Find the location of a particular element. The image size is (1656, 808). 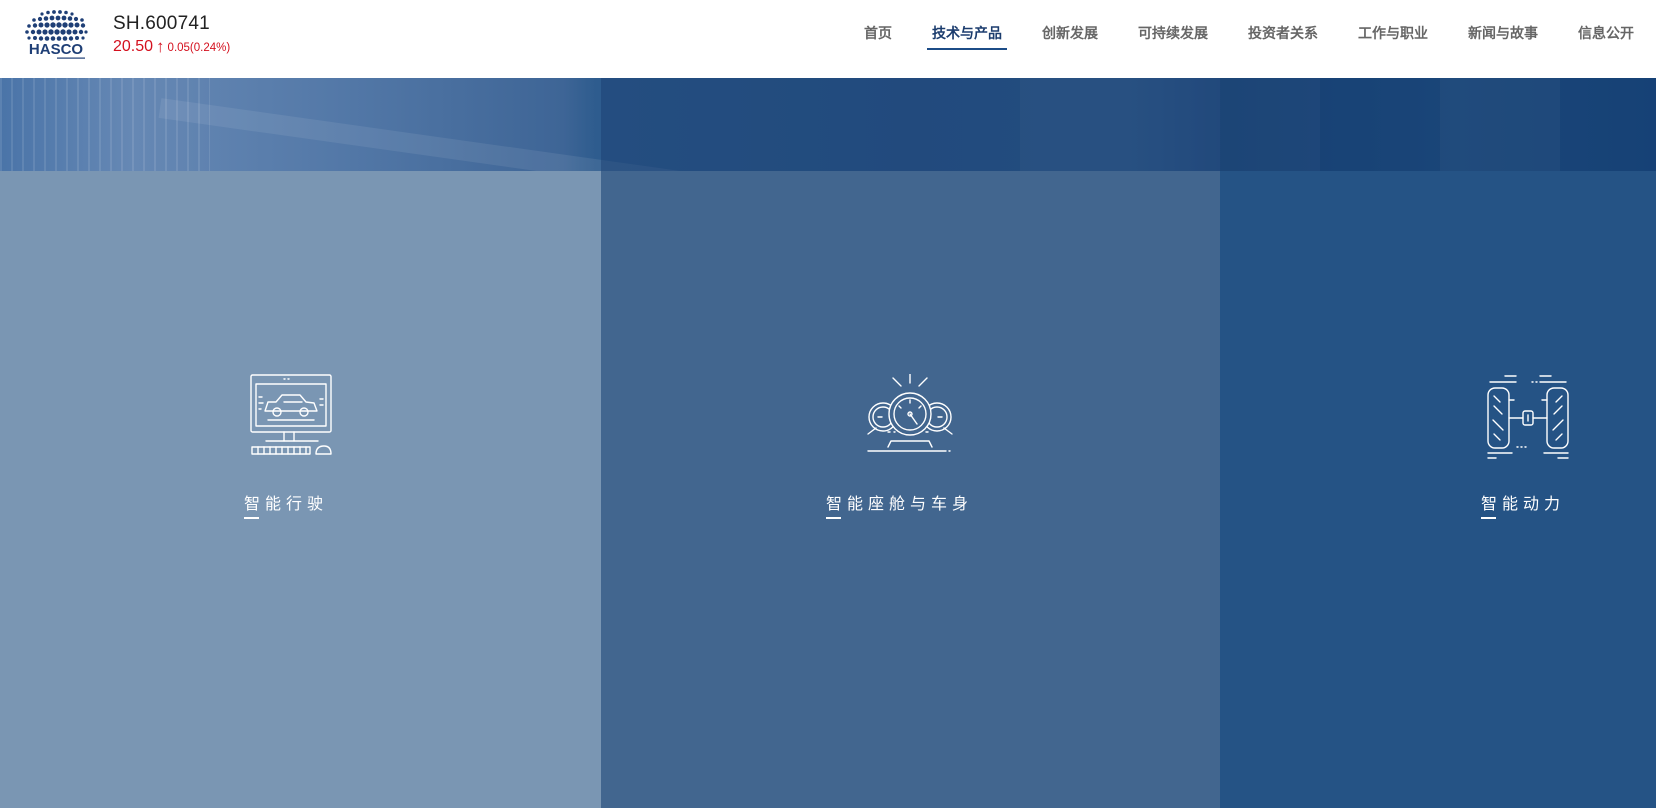

nav-item-careers: 工作与职业 is located at coordinates (1393, 34).